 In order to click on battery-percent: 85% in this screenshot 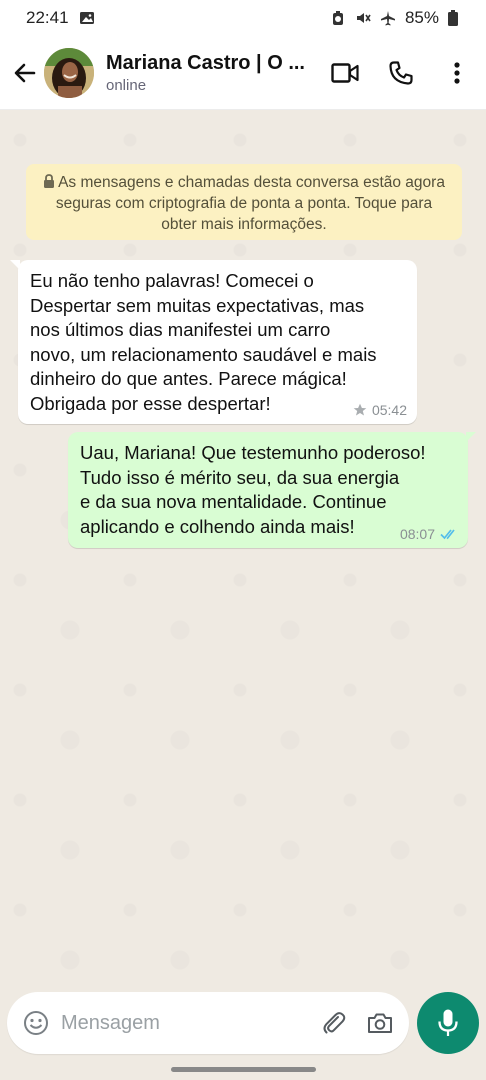, I will do `click(421, 17)`.